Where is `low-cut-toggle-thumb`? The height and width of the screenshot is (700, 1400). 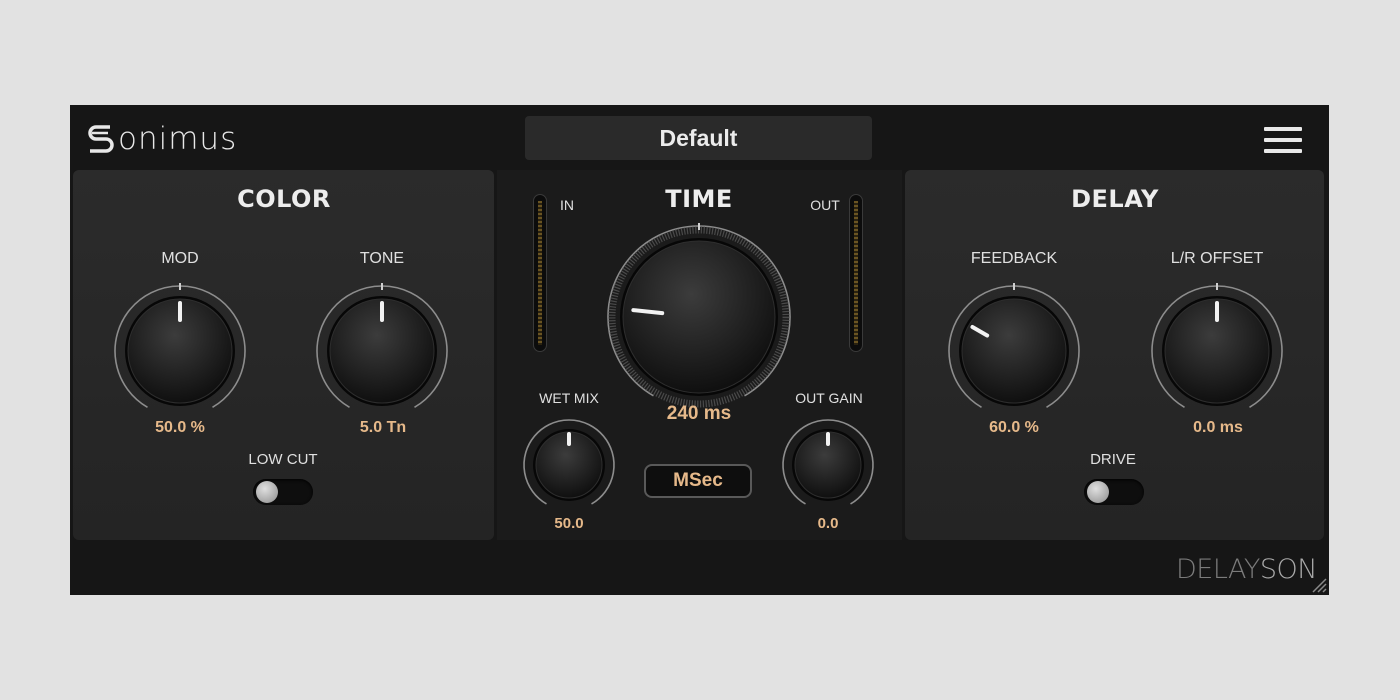 low-cut-toggle-thumb is located at coordinates (267, 492).